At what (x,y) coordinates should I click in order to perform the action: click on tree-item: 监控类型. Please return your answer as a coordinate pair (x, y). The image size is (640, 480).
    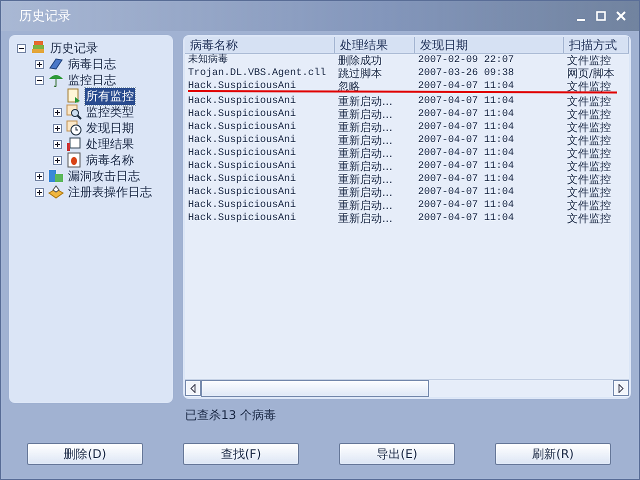
    Looking at the image, I should click on (110, 112).